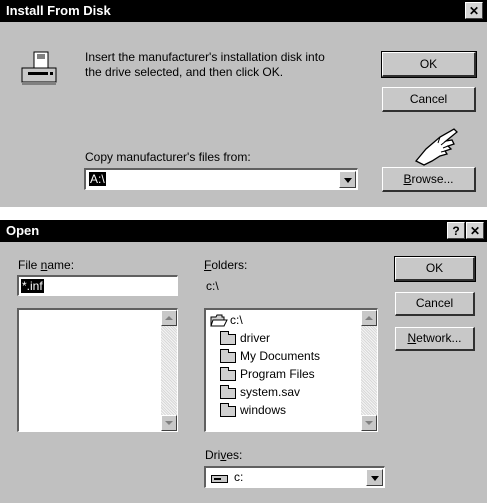  I want to click on folder-item-root: c:\, so click(236, 320).